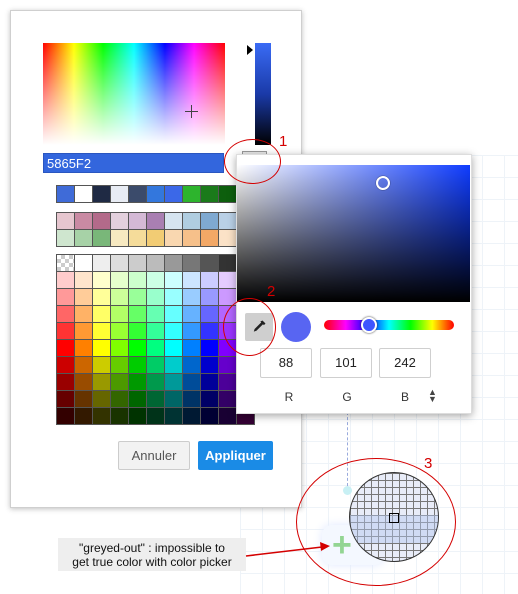 The width and height of the screenshot is (518, 594). I want to click on cancel-button: Annuler, so click(154, 455).